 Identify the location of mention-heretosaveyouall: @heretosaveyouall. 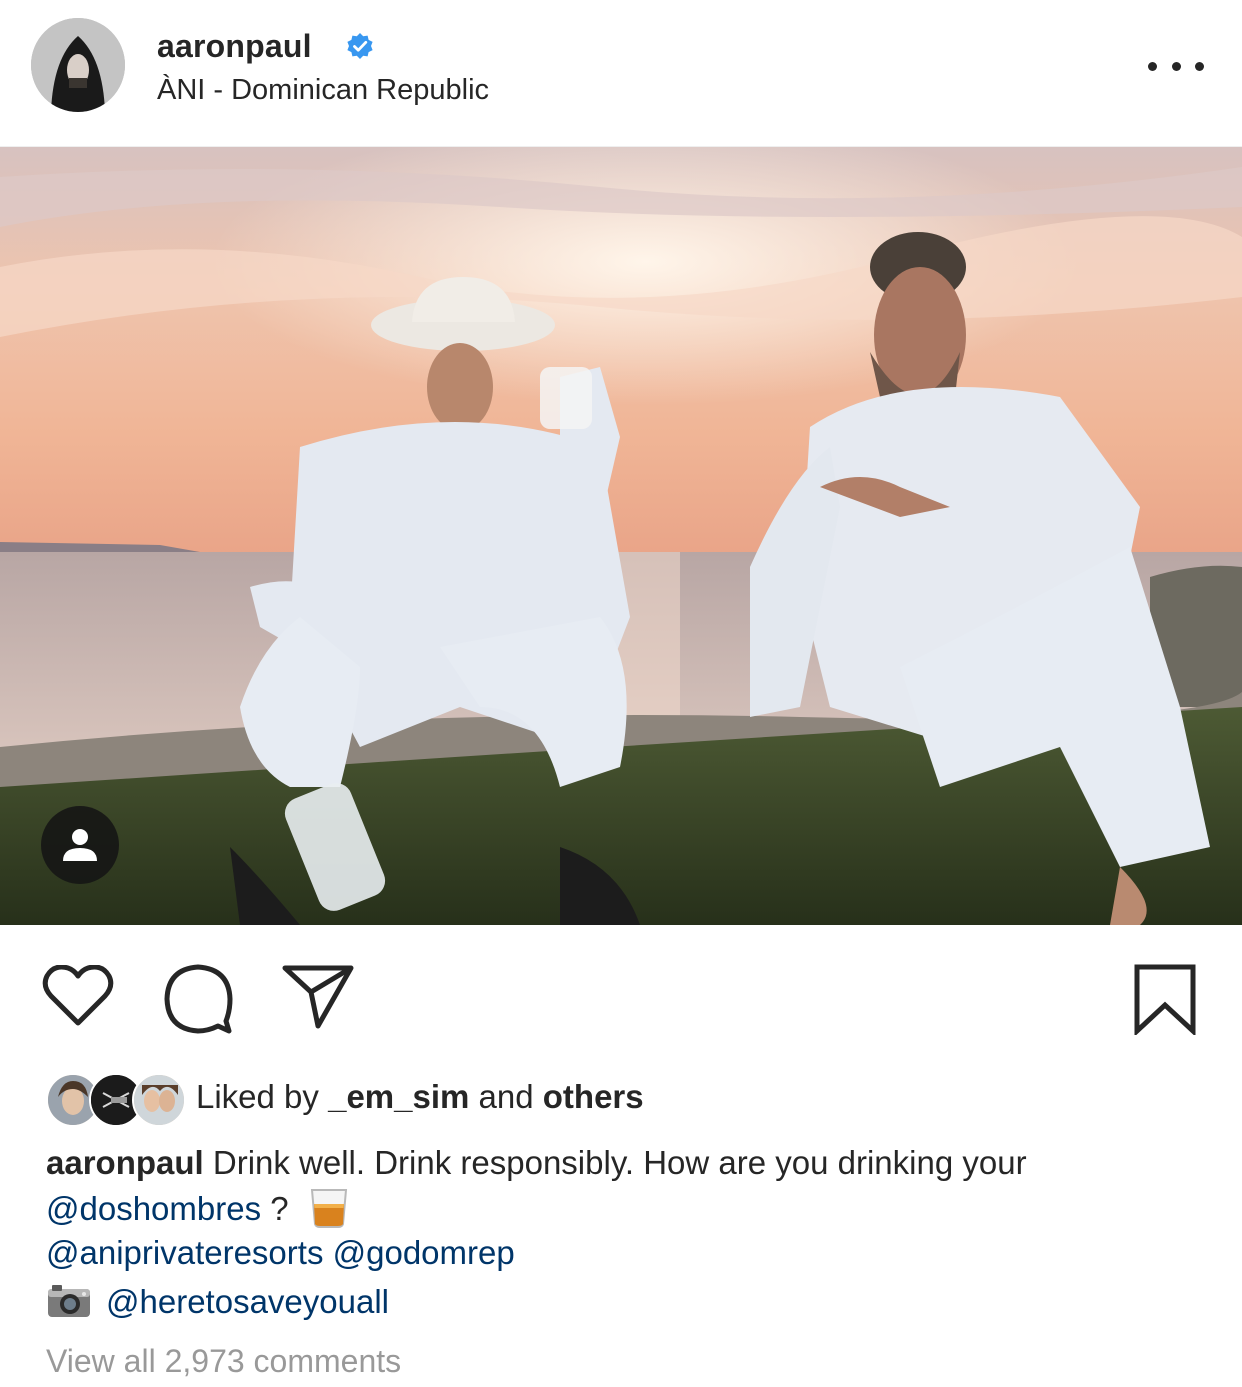
(247, 1301).